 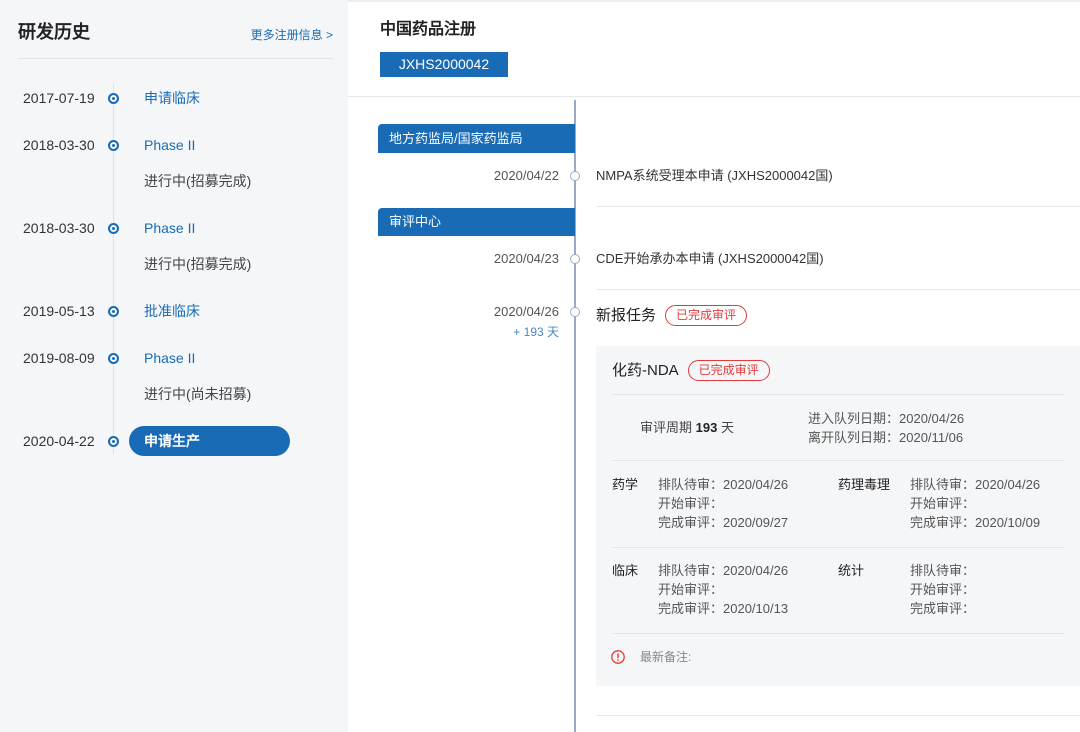 I want to click on review-cycle-days: 193, so click(x=706, y=427).